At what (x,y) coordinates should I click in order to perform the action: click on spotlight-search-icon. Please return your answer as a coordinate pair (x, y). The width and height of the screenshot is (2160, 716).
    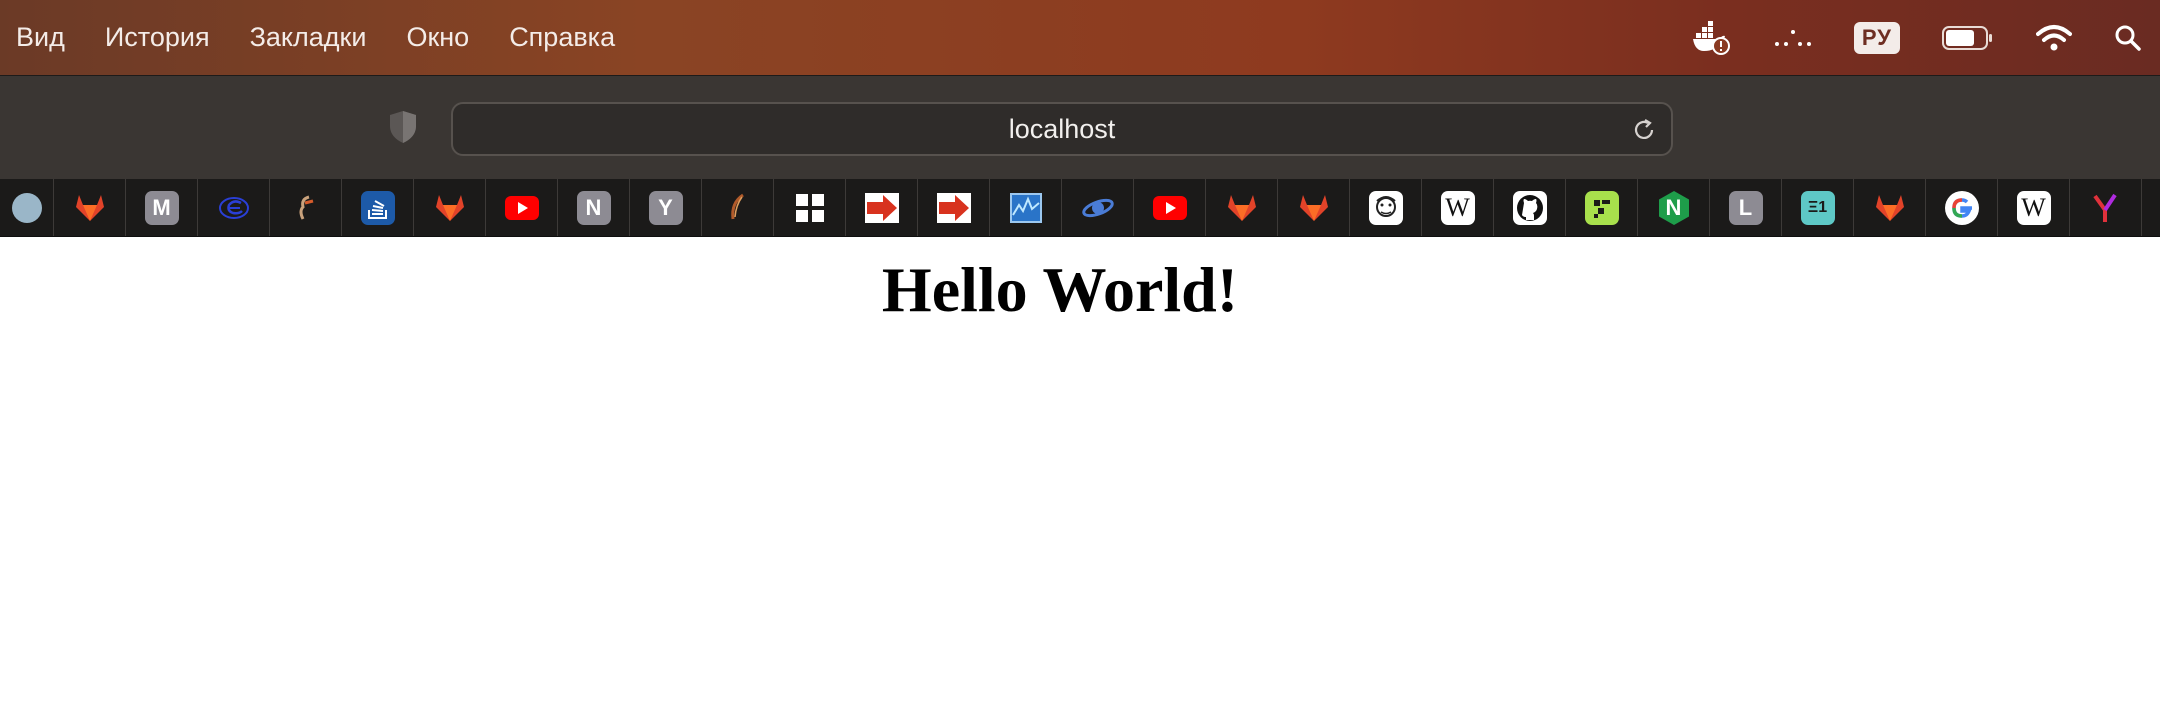
    Looking at the image, I should click on (2128, 38).